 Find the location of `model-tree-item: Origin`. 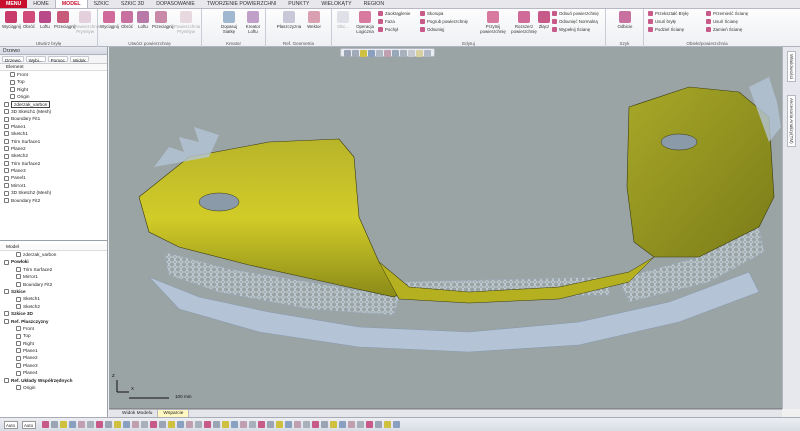

model-tree-item: Origin is located at coordinates (53, 387).